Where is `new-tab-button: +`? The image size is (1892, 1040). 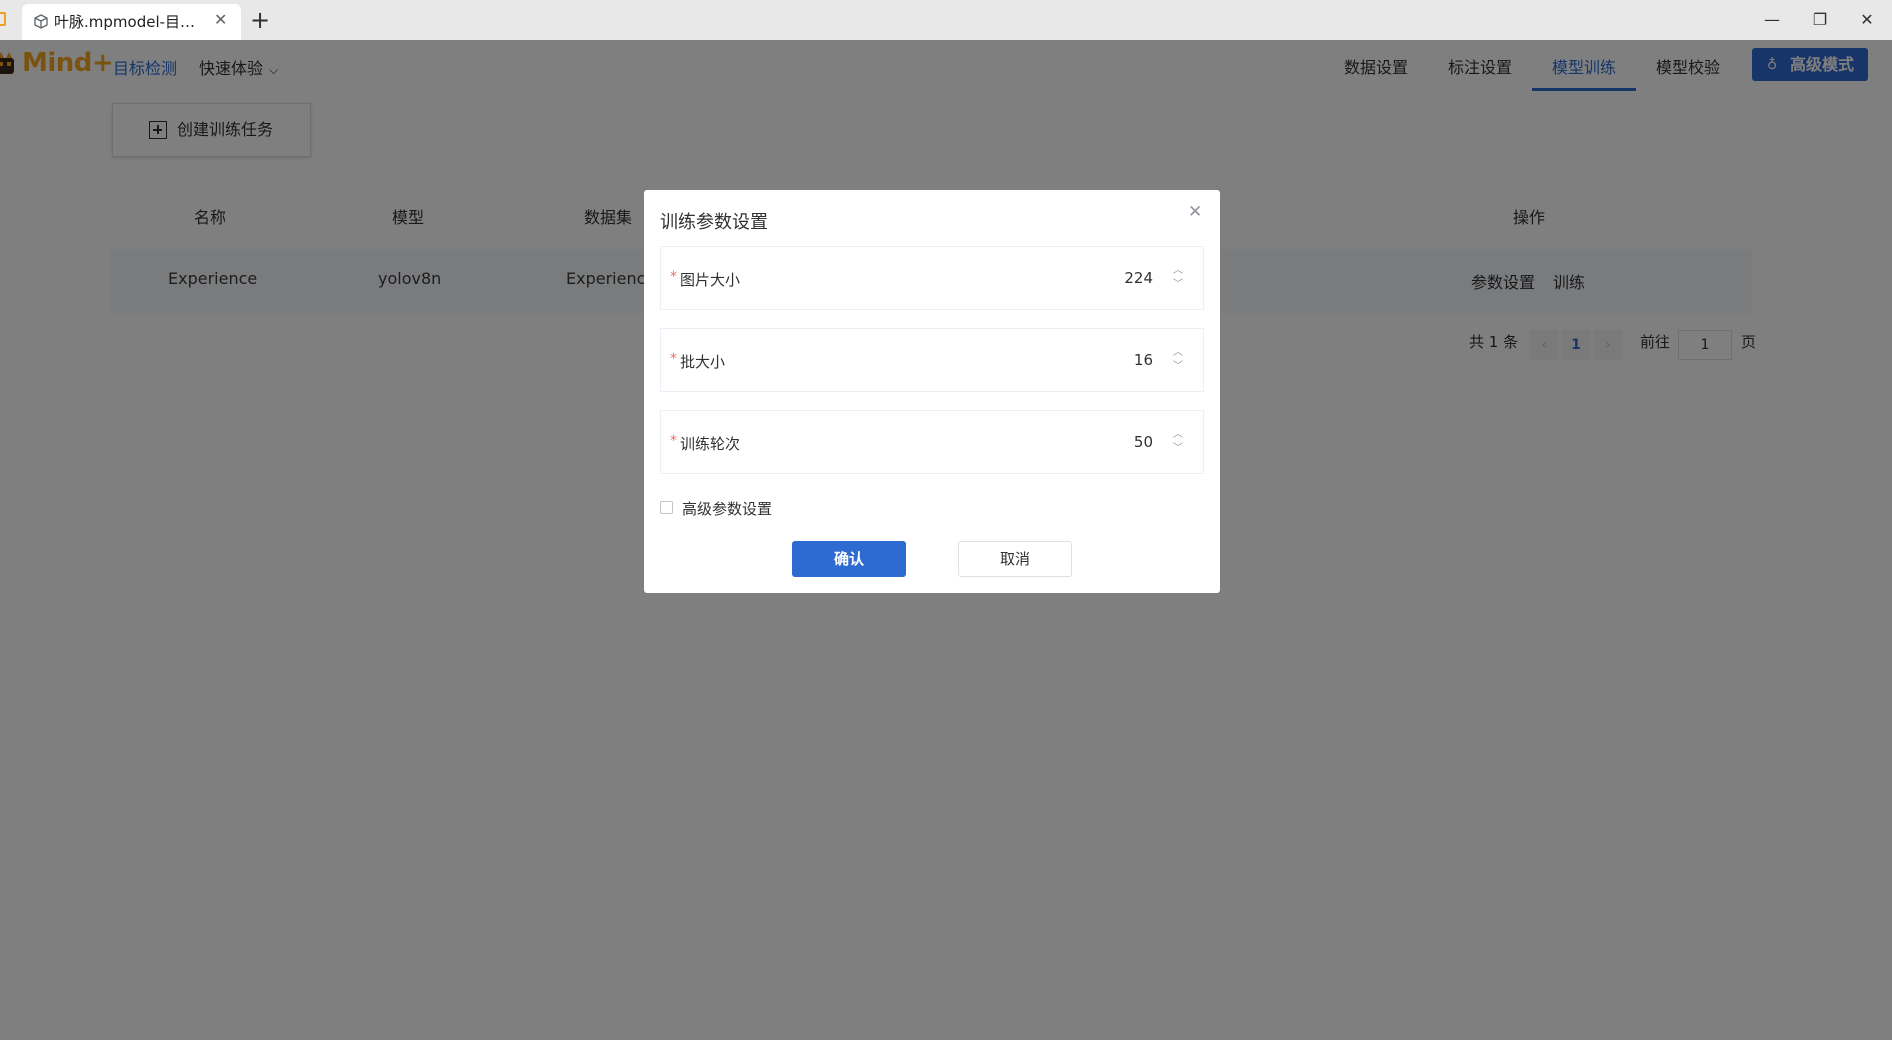
new-tab-button: + is located at coordinates (260, 20).